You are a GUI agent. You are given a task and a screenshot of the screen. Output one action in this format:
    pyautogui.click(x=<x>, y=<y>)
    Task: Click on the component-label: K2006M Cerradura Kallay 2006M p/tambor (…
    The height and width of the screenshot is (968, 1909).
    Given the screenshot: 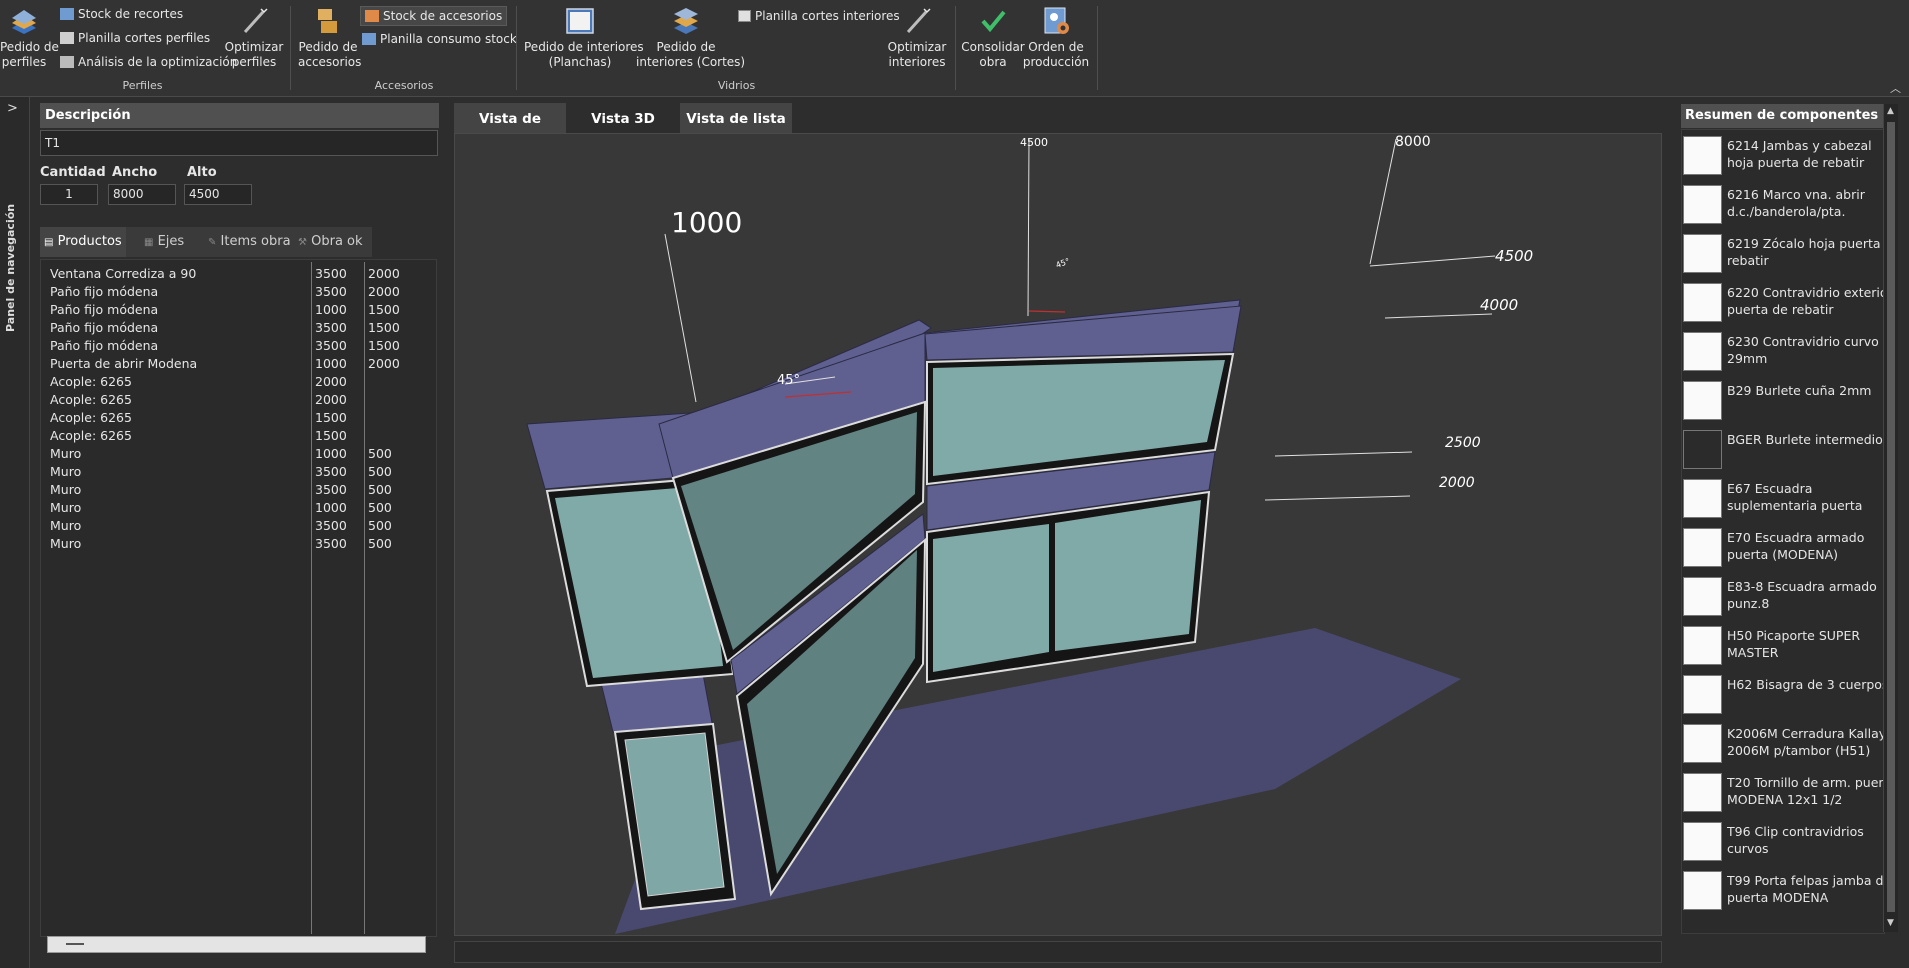 What is the action you would take?
    pyautogui.click(x=1807, y=742)
    